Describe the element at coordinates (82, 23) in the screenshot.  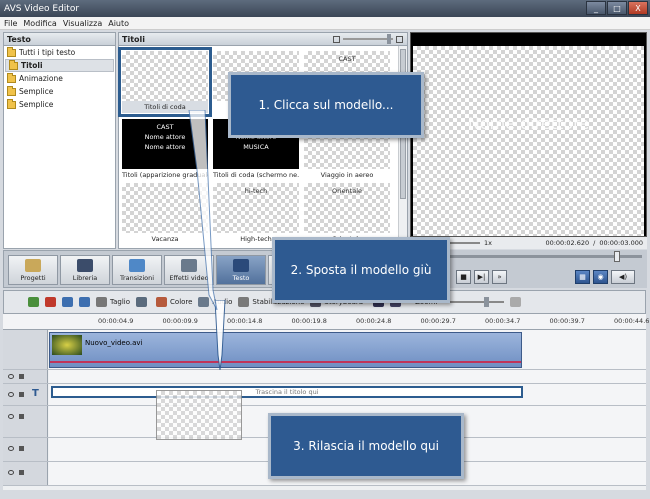
I see `menu-visualizza: Visualizza` at that location.